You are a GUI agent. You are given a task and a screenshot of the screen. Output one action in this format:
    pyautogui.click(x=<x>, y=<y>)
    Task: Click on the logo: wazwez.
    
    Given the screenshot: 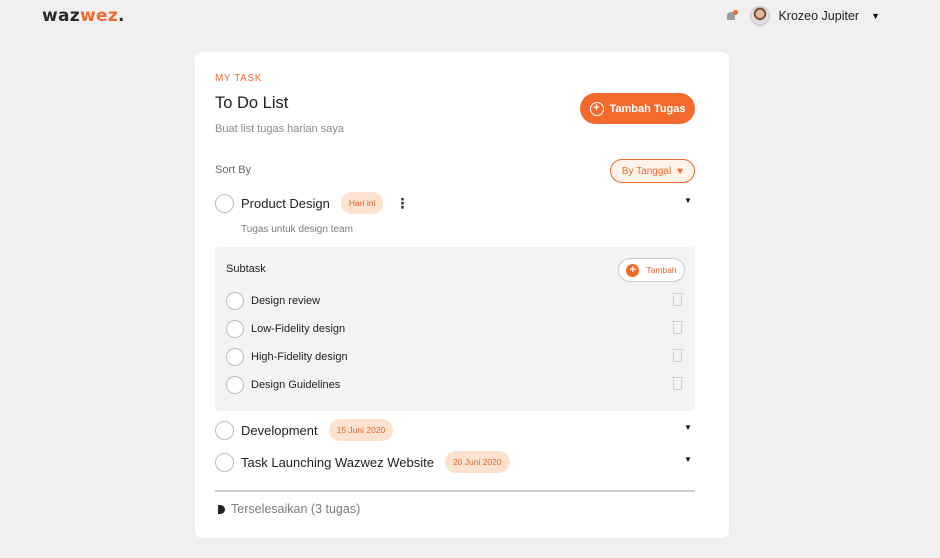 What is the action you would take?
    pyautogui.click(x=83, y=16)
    